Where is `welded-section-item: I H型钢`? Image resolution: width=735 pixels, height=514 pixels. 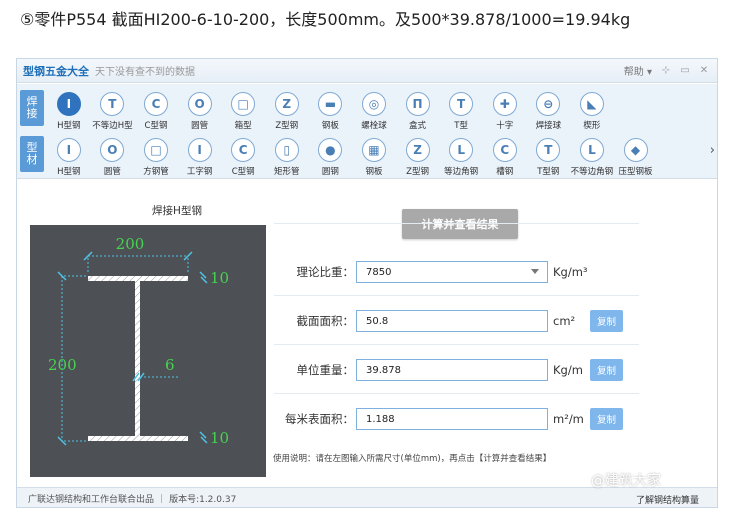 welded-section-item: I H型钢 is located at coordinates (69, 111).